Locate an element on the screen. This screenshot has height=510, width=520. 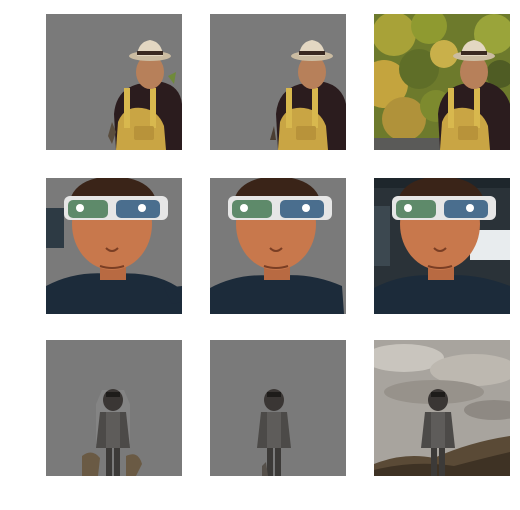
image-cell-r3c1 is located at coordinates (114, 408).